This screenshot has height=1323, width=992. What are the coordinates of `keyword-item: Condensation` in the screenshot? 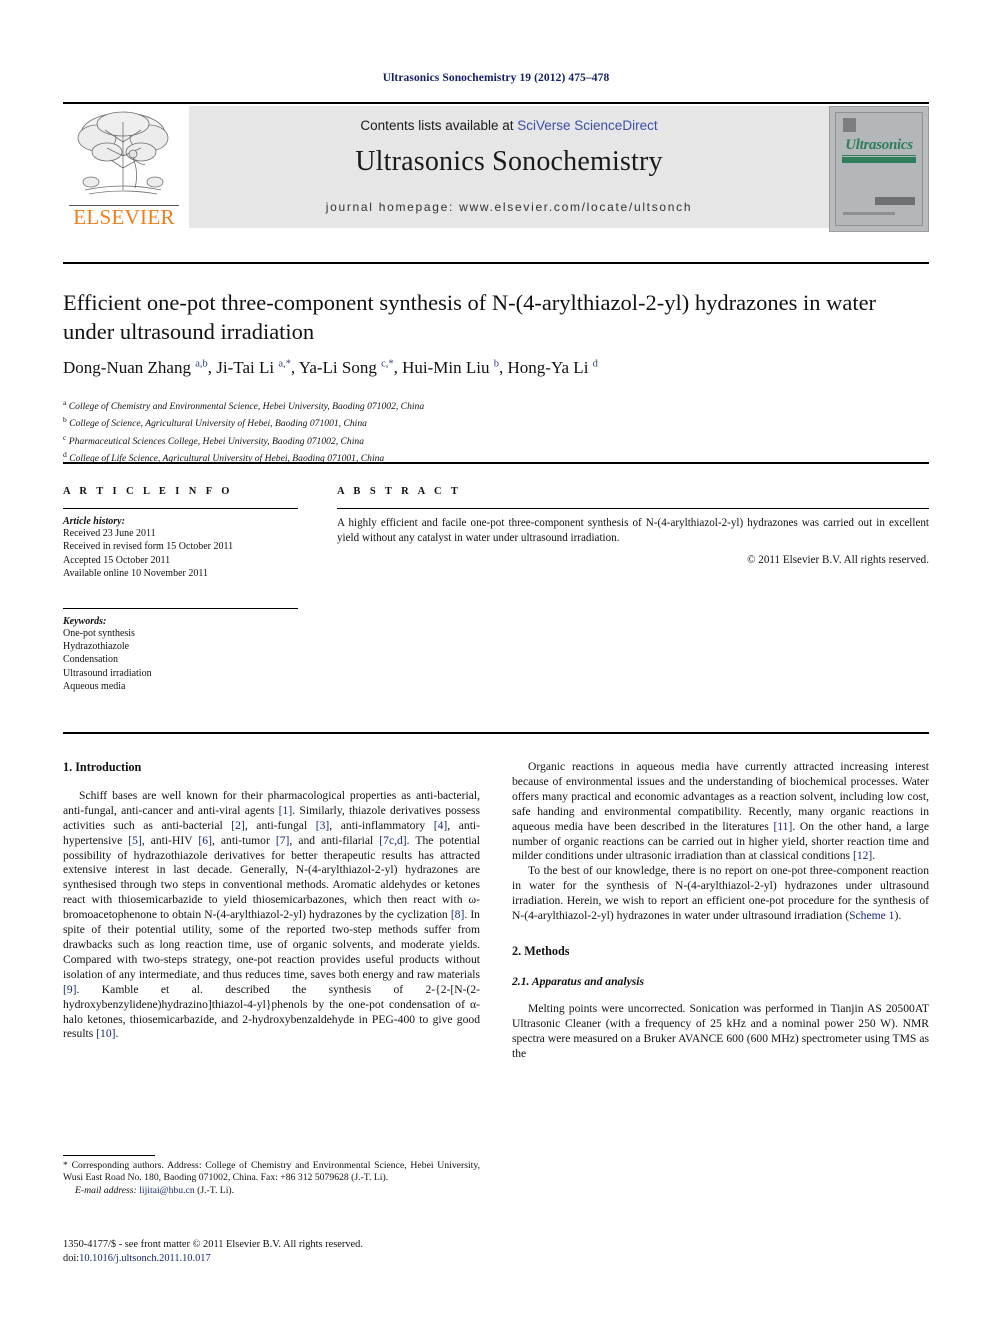 It's located at (90, 660).